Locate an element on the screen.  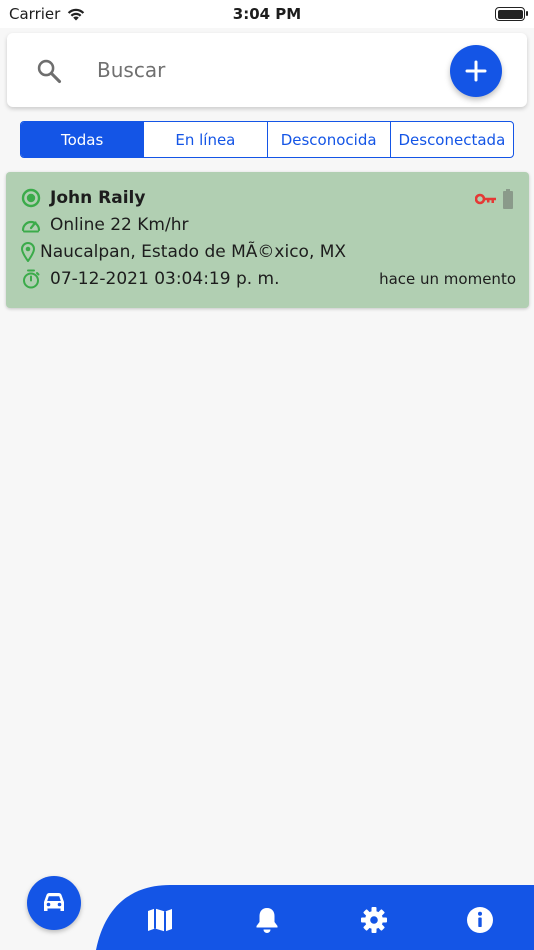
nav-settings-button is located at coordinates (374, 920).